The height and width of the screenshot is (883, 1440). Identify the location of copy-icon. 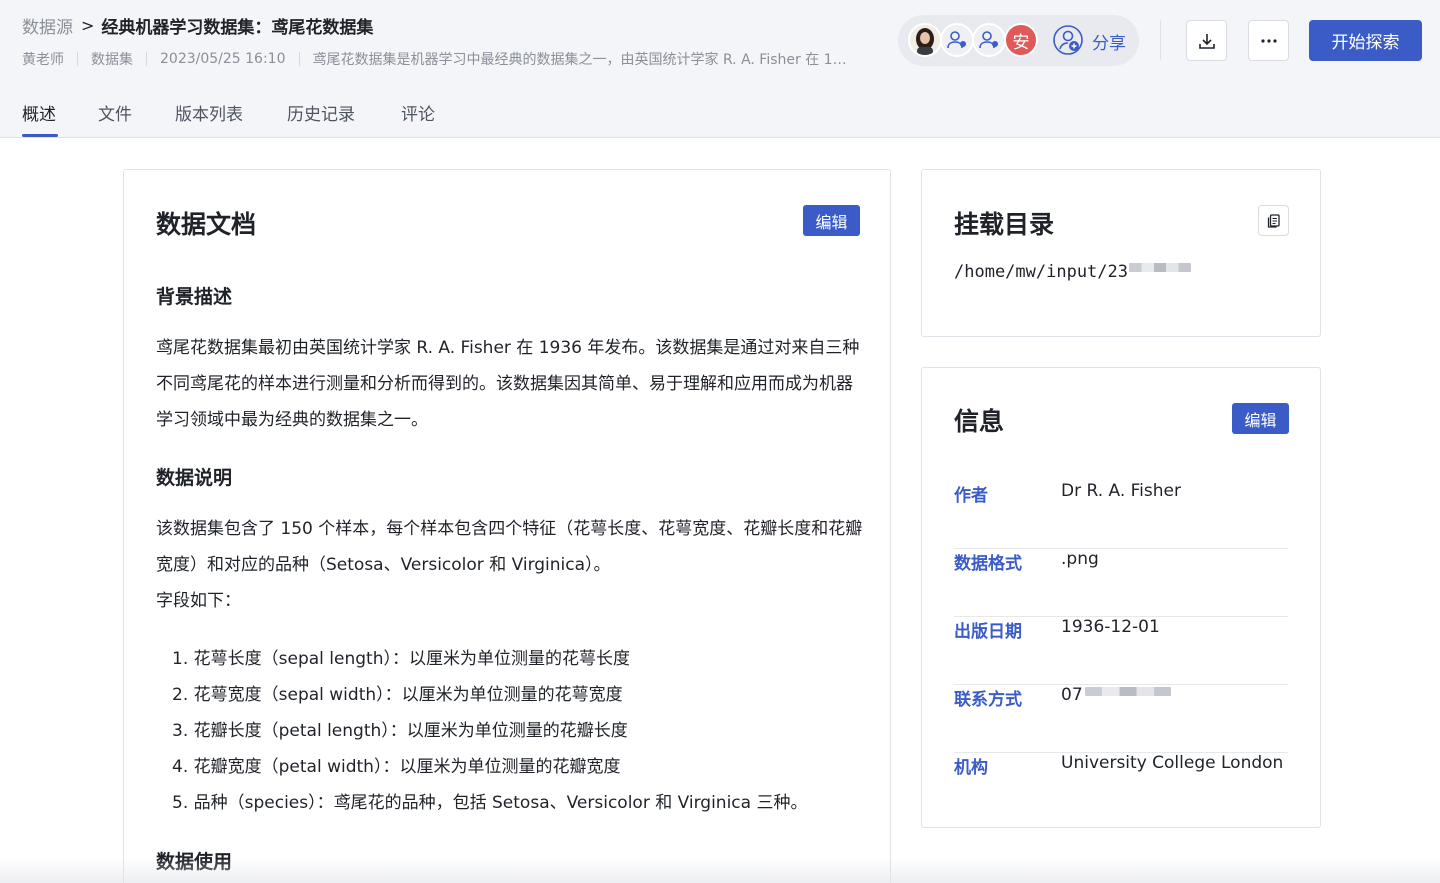
(1273, 220).